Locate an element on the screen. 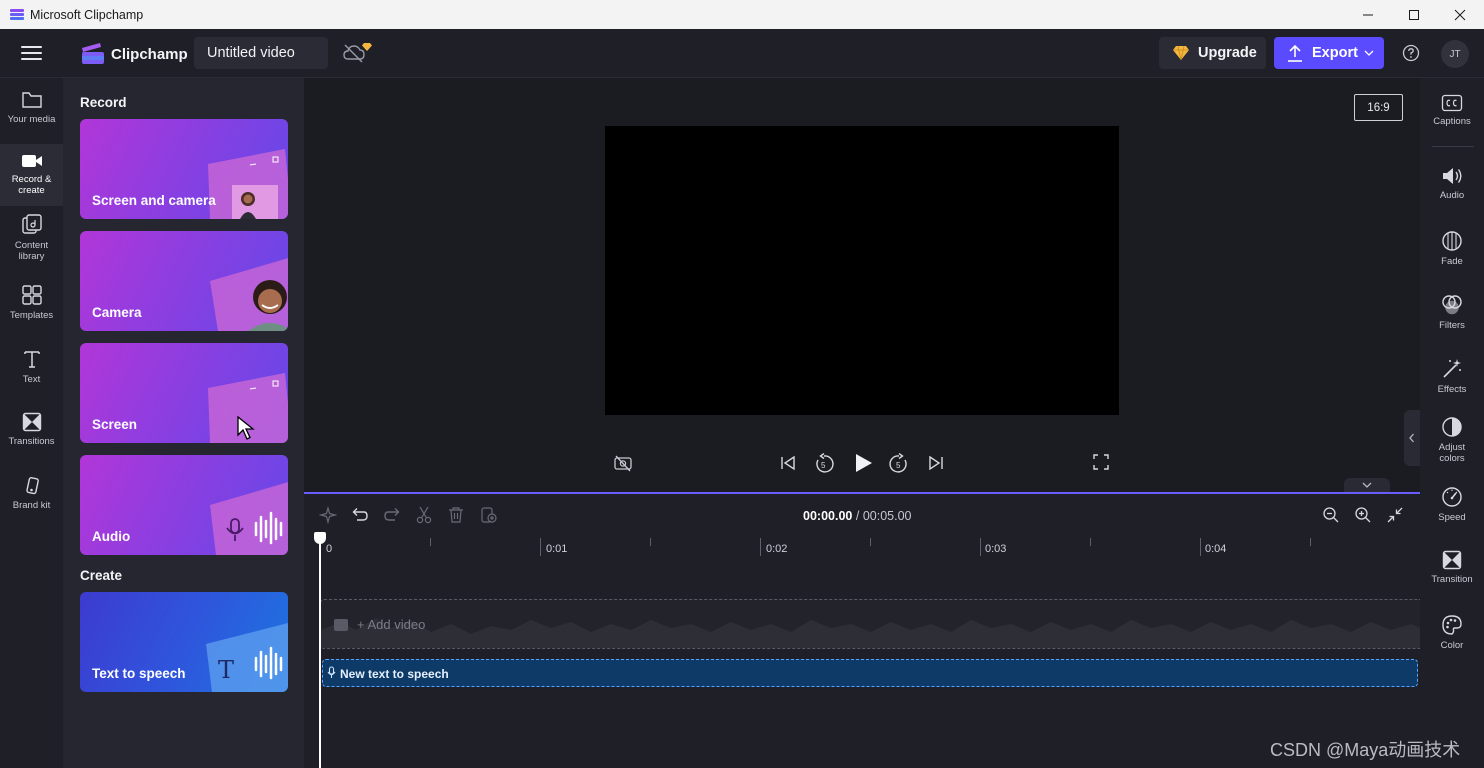  clipchamp-logo is located at coordinates (92, 53).